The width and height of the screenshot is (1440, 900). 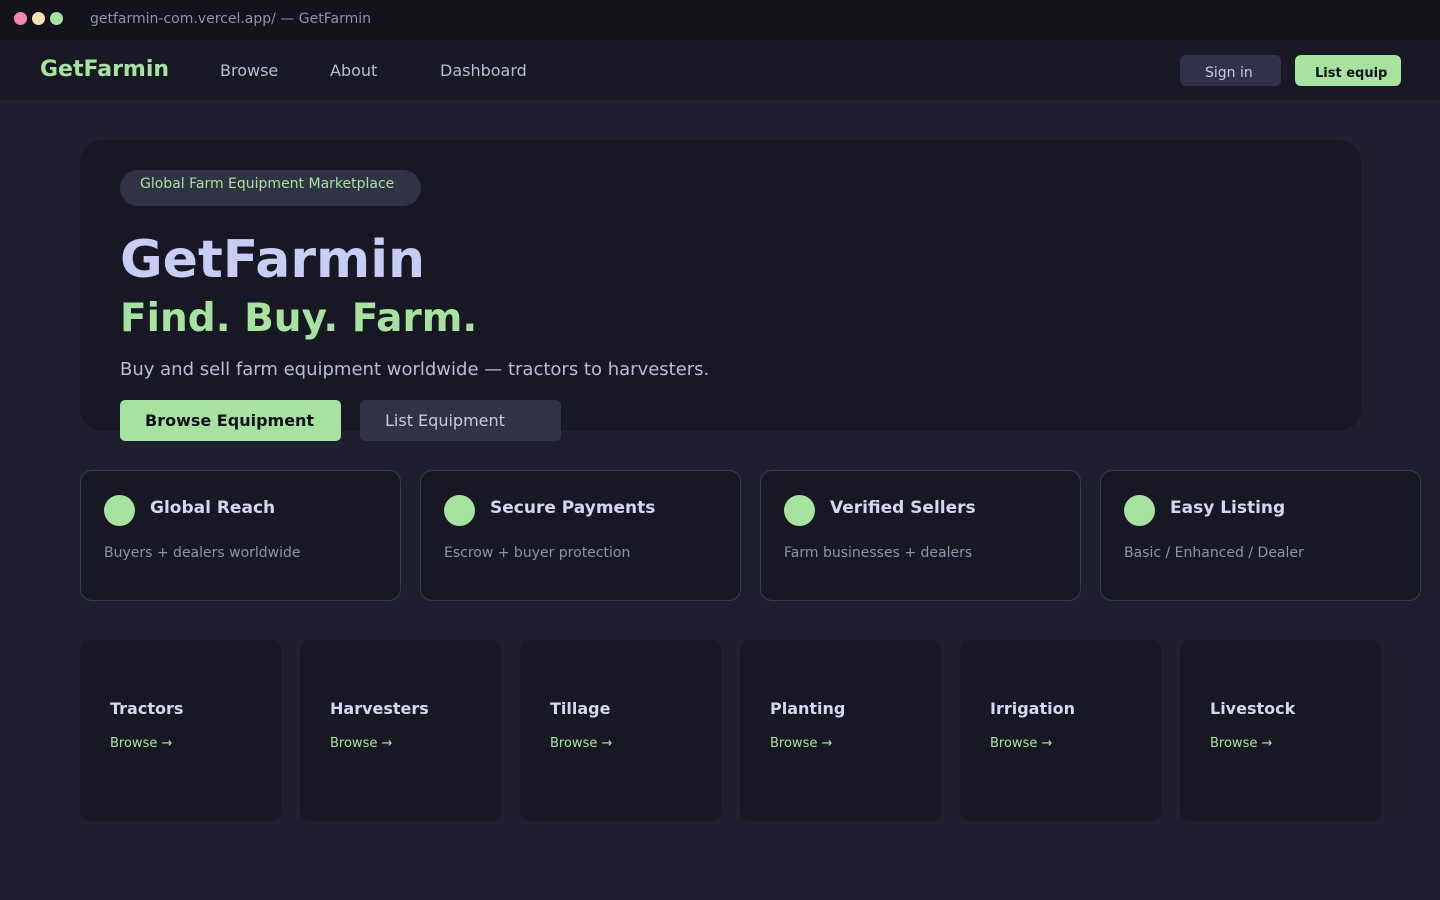 I want to click on category-card-livestock: Livestock Browse →, so click(x=1280, y=730).